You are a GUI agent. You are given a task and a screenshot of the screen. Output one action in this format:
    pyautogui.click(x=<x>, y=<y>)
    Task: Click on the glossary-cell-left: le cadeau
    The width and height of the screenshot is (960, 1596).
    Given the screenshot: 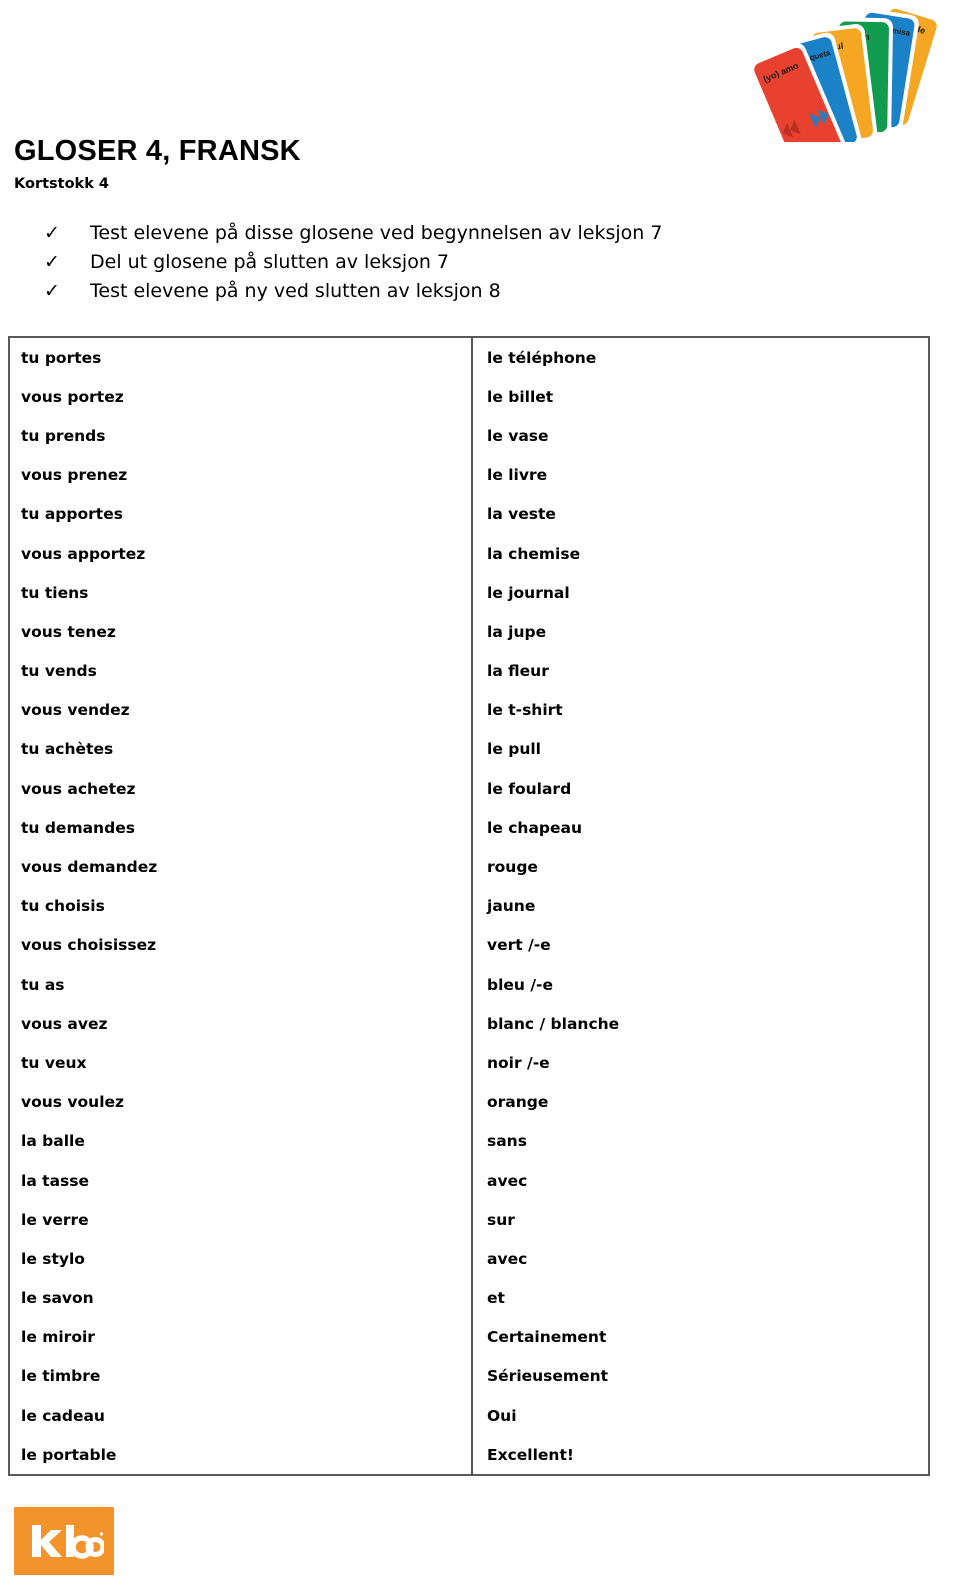 What is the action you would take?
    pyautogui.click(x=241, y=1416)
    